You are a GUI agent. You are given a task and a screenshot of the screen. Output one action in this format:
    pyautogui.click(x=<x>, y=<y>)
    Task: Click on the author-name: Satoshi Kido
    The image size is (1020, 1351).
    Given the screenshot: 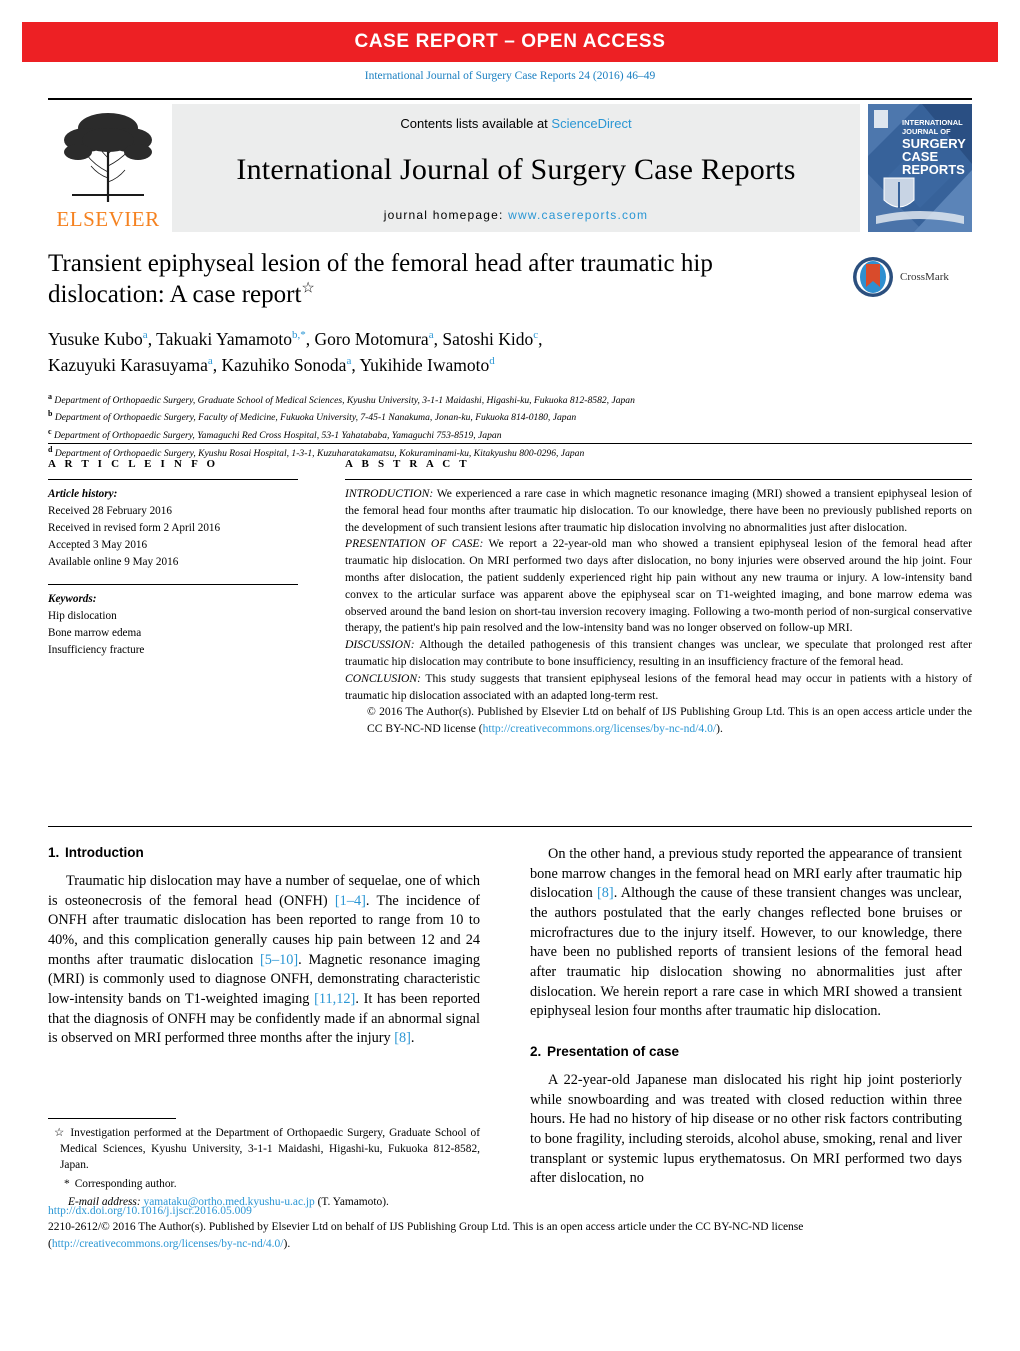 What is the action you would take?
    pyautogui.click(x=488, y=339)
    